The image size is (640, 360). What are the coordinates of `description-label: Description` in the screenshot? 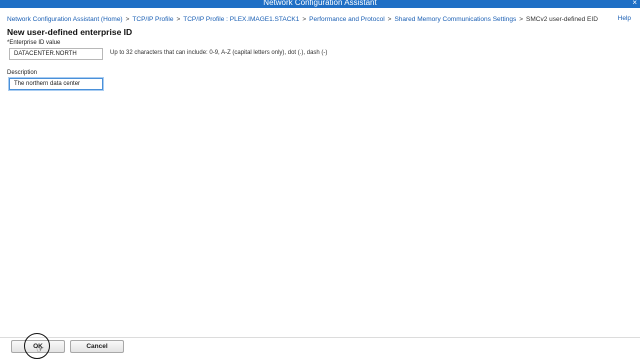 It's located at (22, 73).